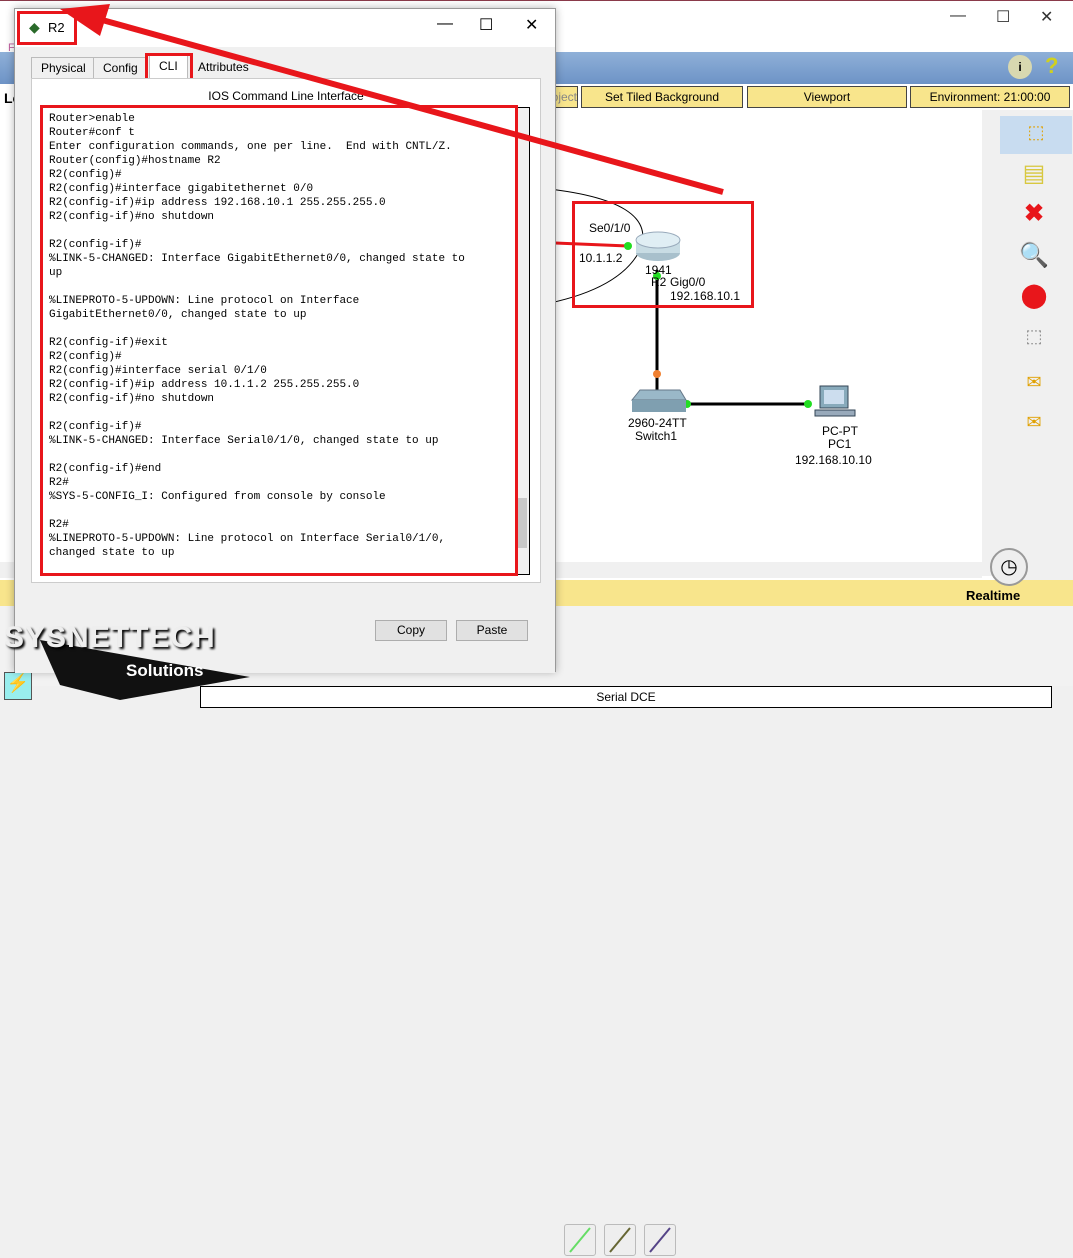  What do you see at coordinates (580, 1240) in the screenshot?
I see `copper-crossover-cable-icon` at bounding box center [580, 1240].